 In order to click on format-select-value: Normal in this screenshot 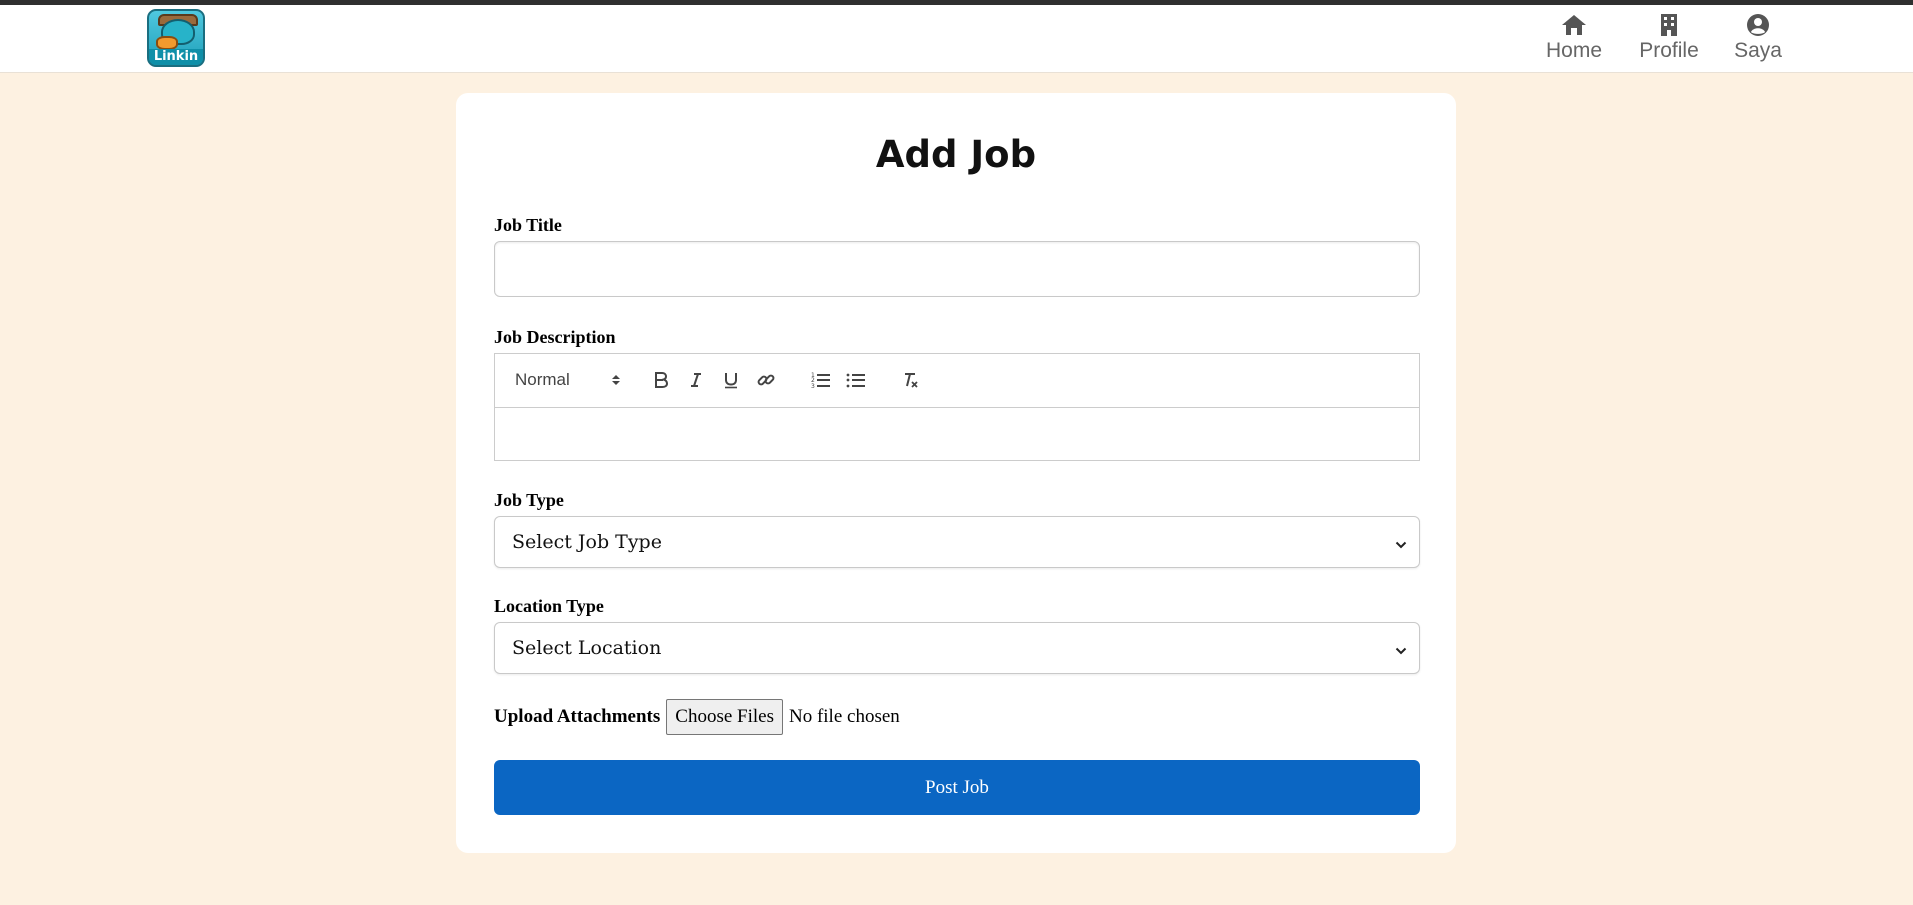, I will do `click(542, 379)`.